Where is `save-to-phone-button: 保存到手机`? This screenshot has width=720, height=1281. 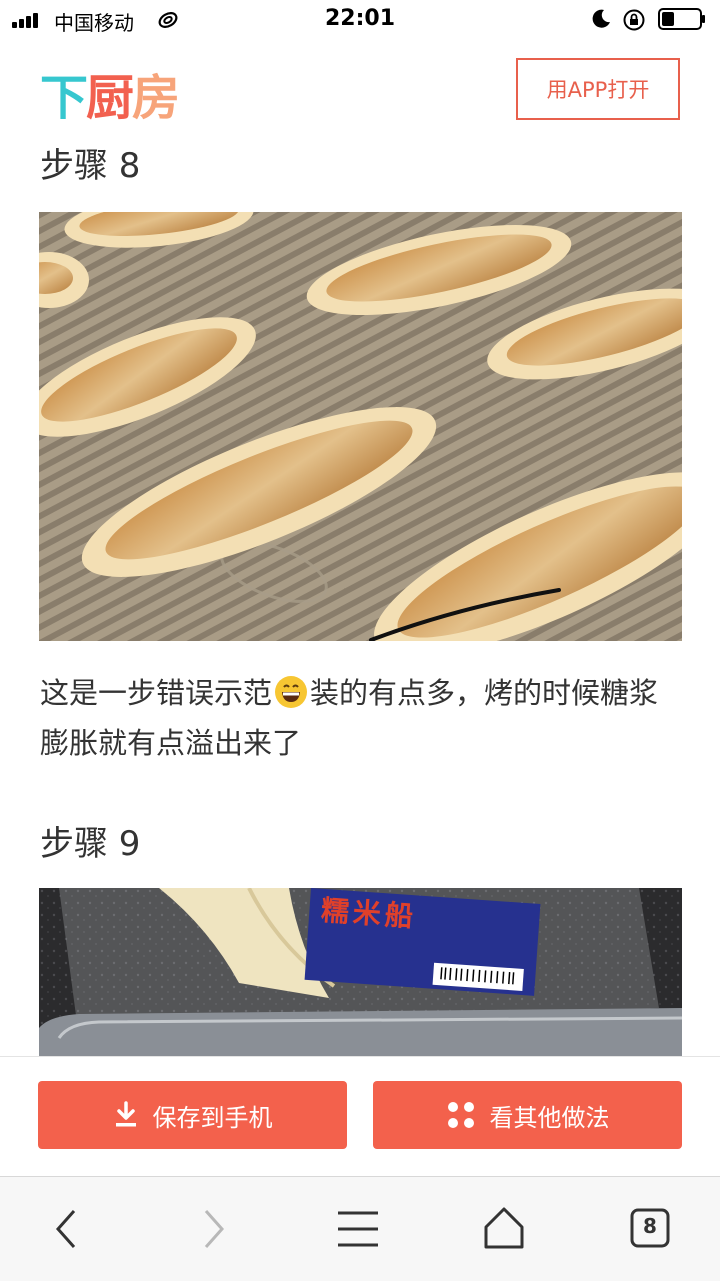 save-to-phone-button: 保存到手机 is located at coordinates (192, 1115).